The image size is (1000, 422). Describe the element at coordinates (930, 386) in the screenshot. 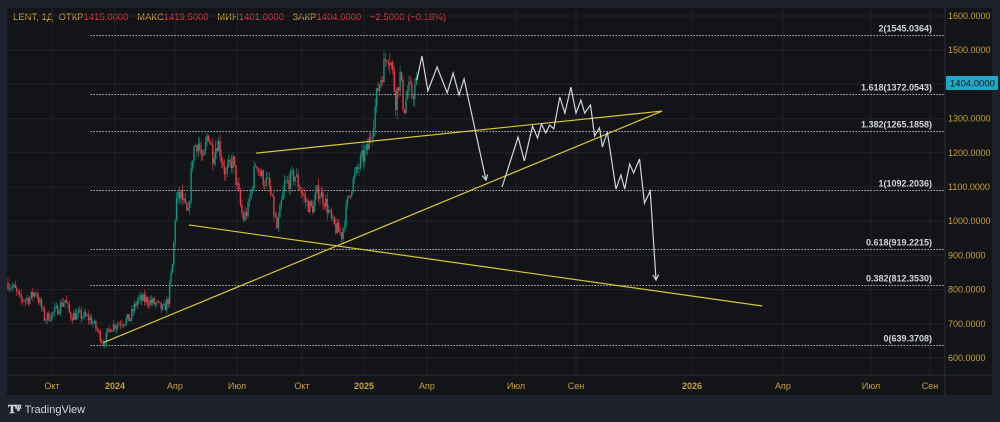

I see `time-tick-label: Сен` at that location.